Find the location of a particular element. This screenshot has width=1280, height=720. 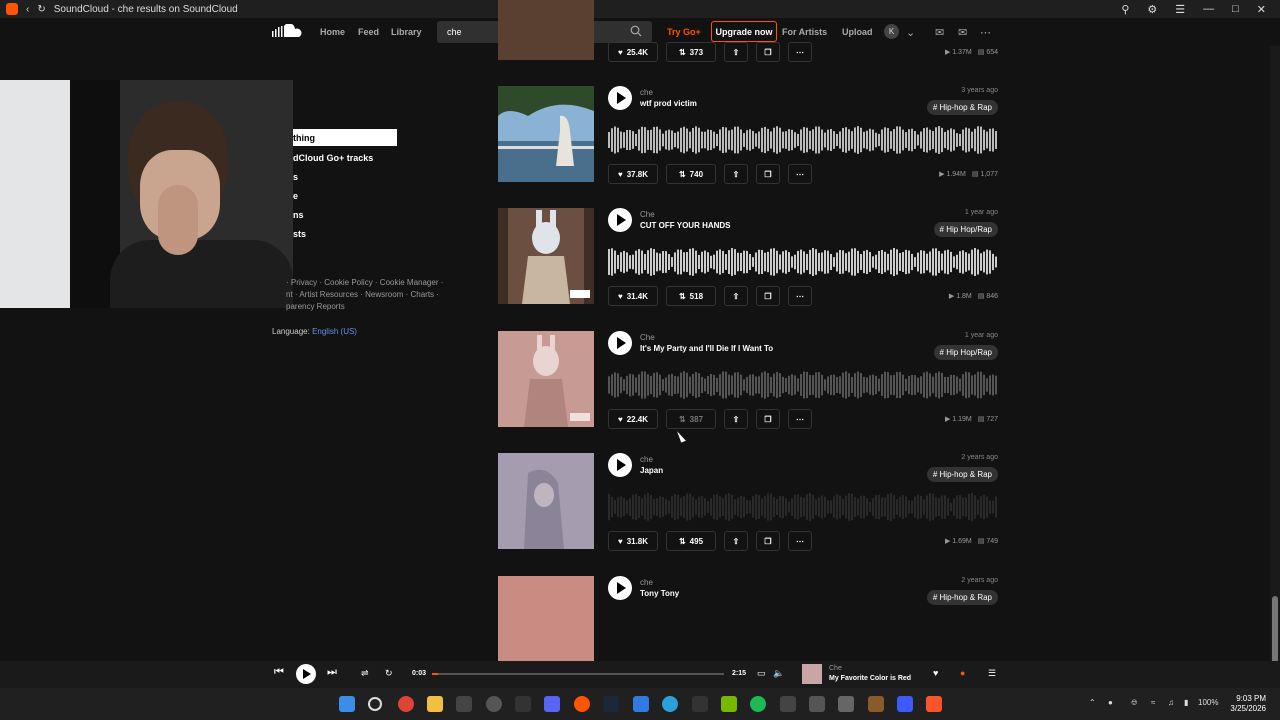

play-pause-button is located at coordinates (306, 674).